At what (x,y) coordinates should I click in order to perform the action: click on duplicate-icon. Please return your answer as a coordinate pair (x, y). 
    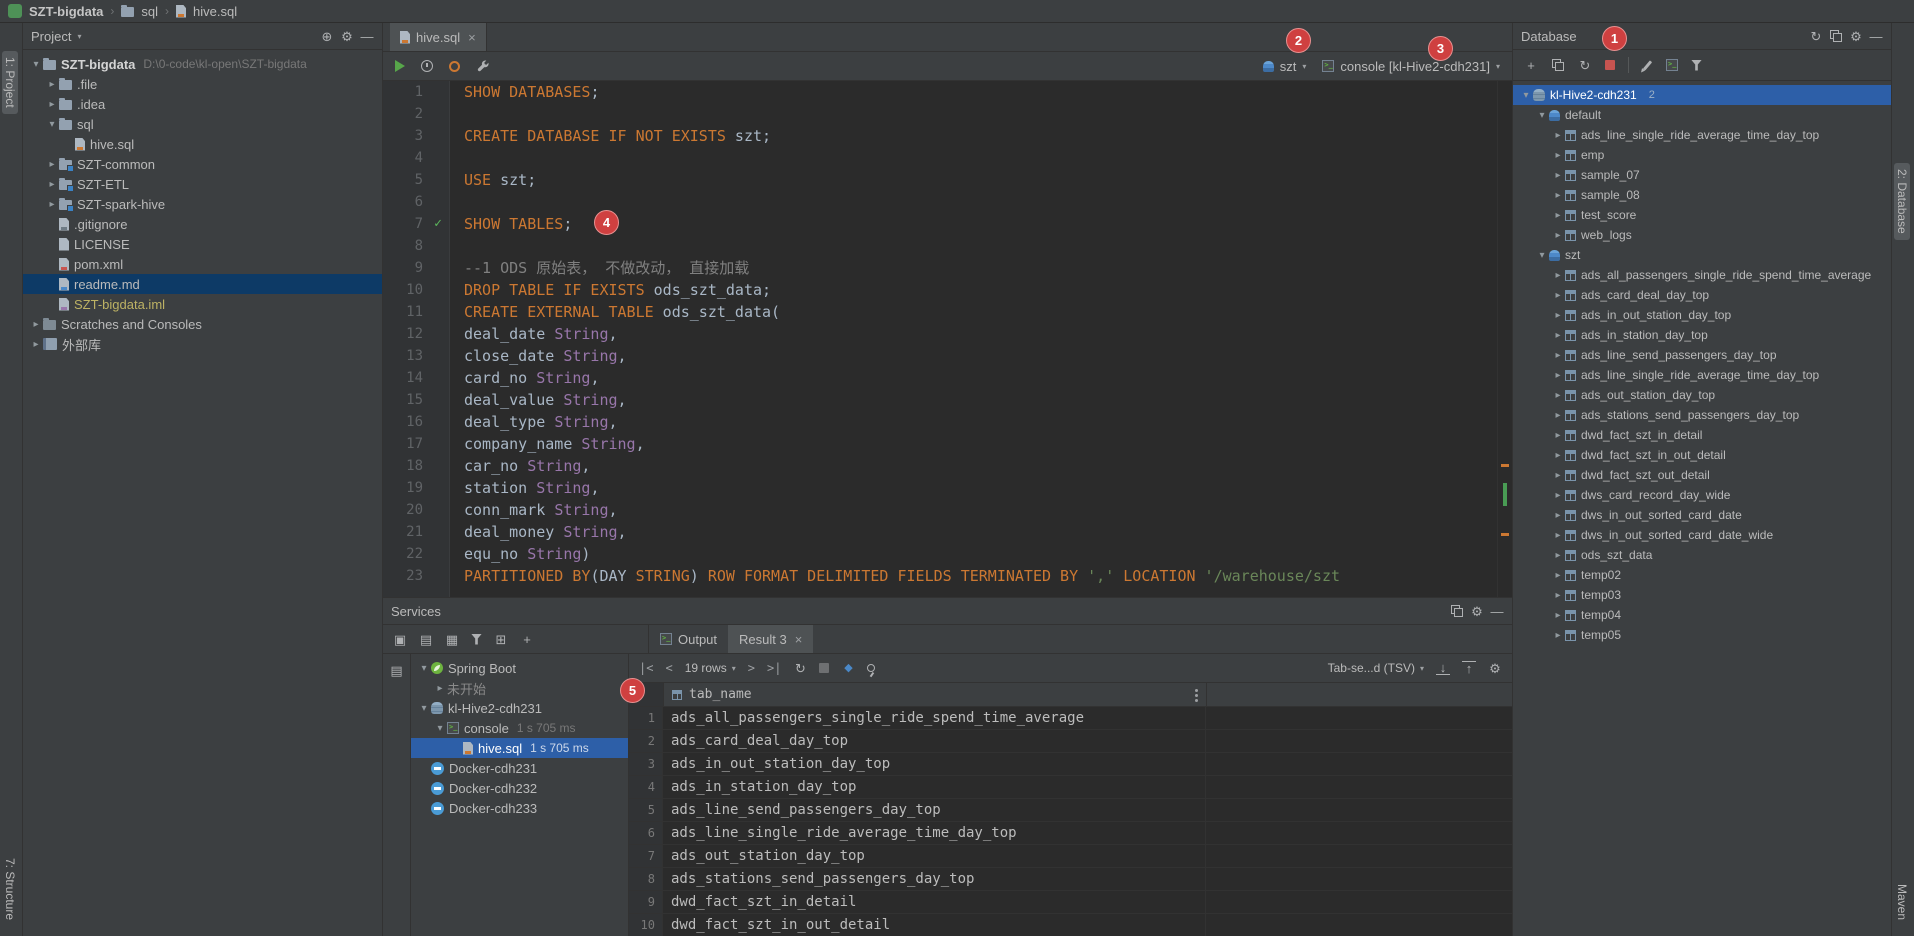
    Looking at the image, I should click on (1558, 65).